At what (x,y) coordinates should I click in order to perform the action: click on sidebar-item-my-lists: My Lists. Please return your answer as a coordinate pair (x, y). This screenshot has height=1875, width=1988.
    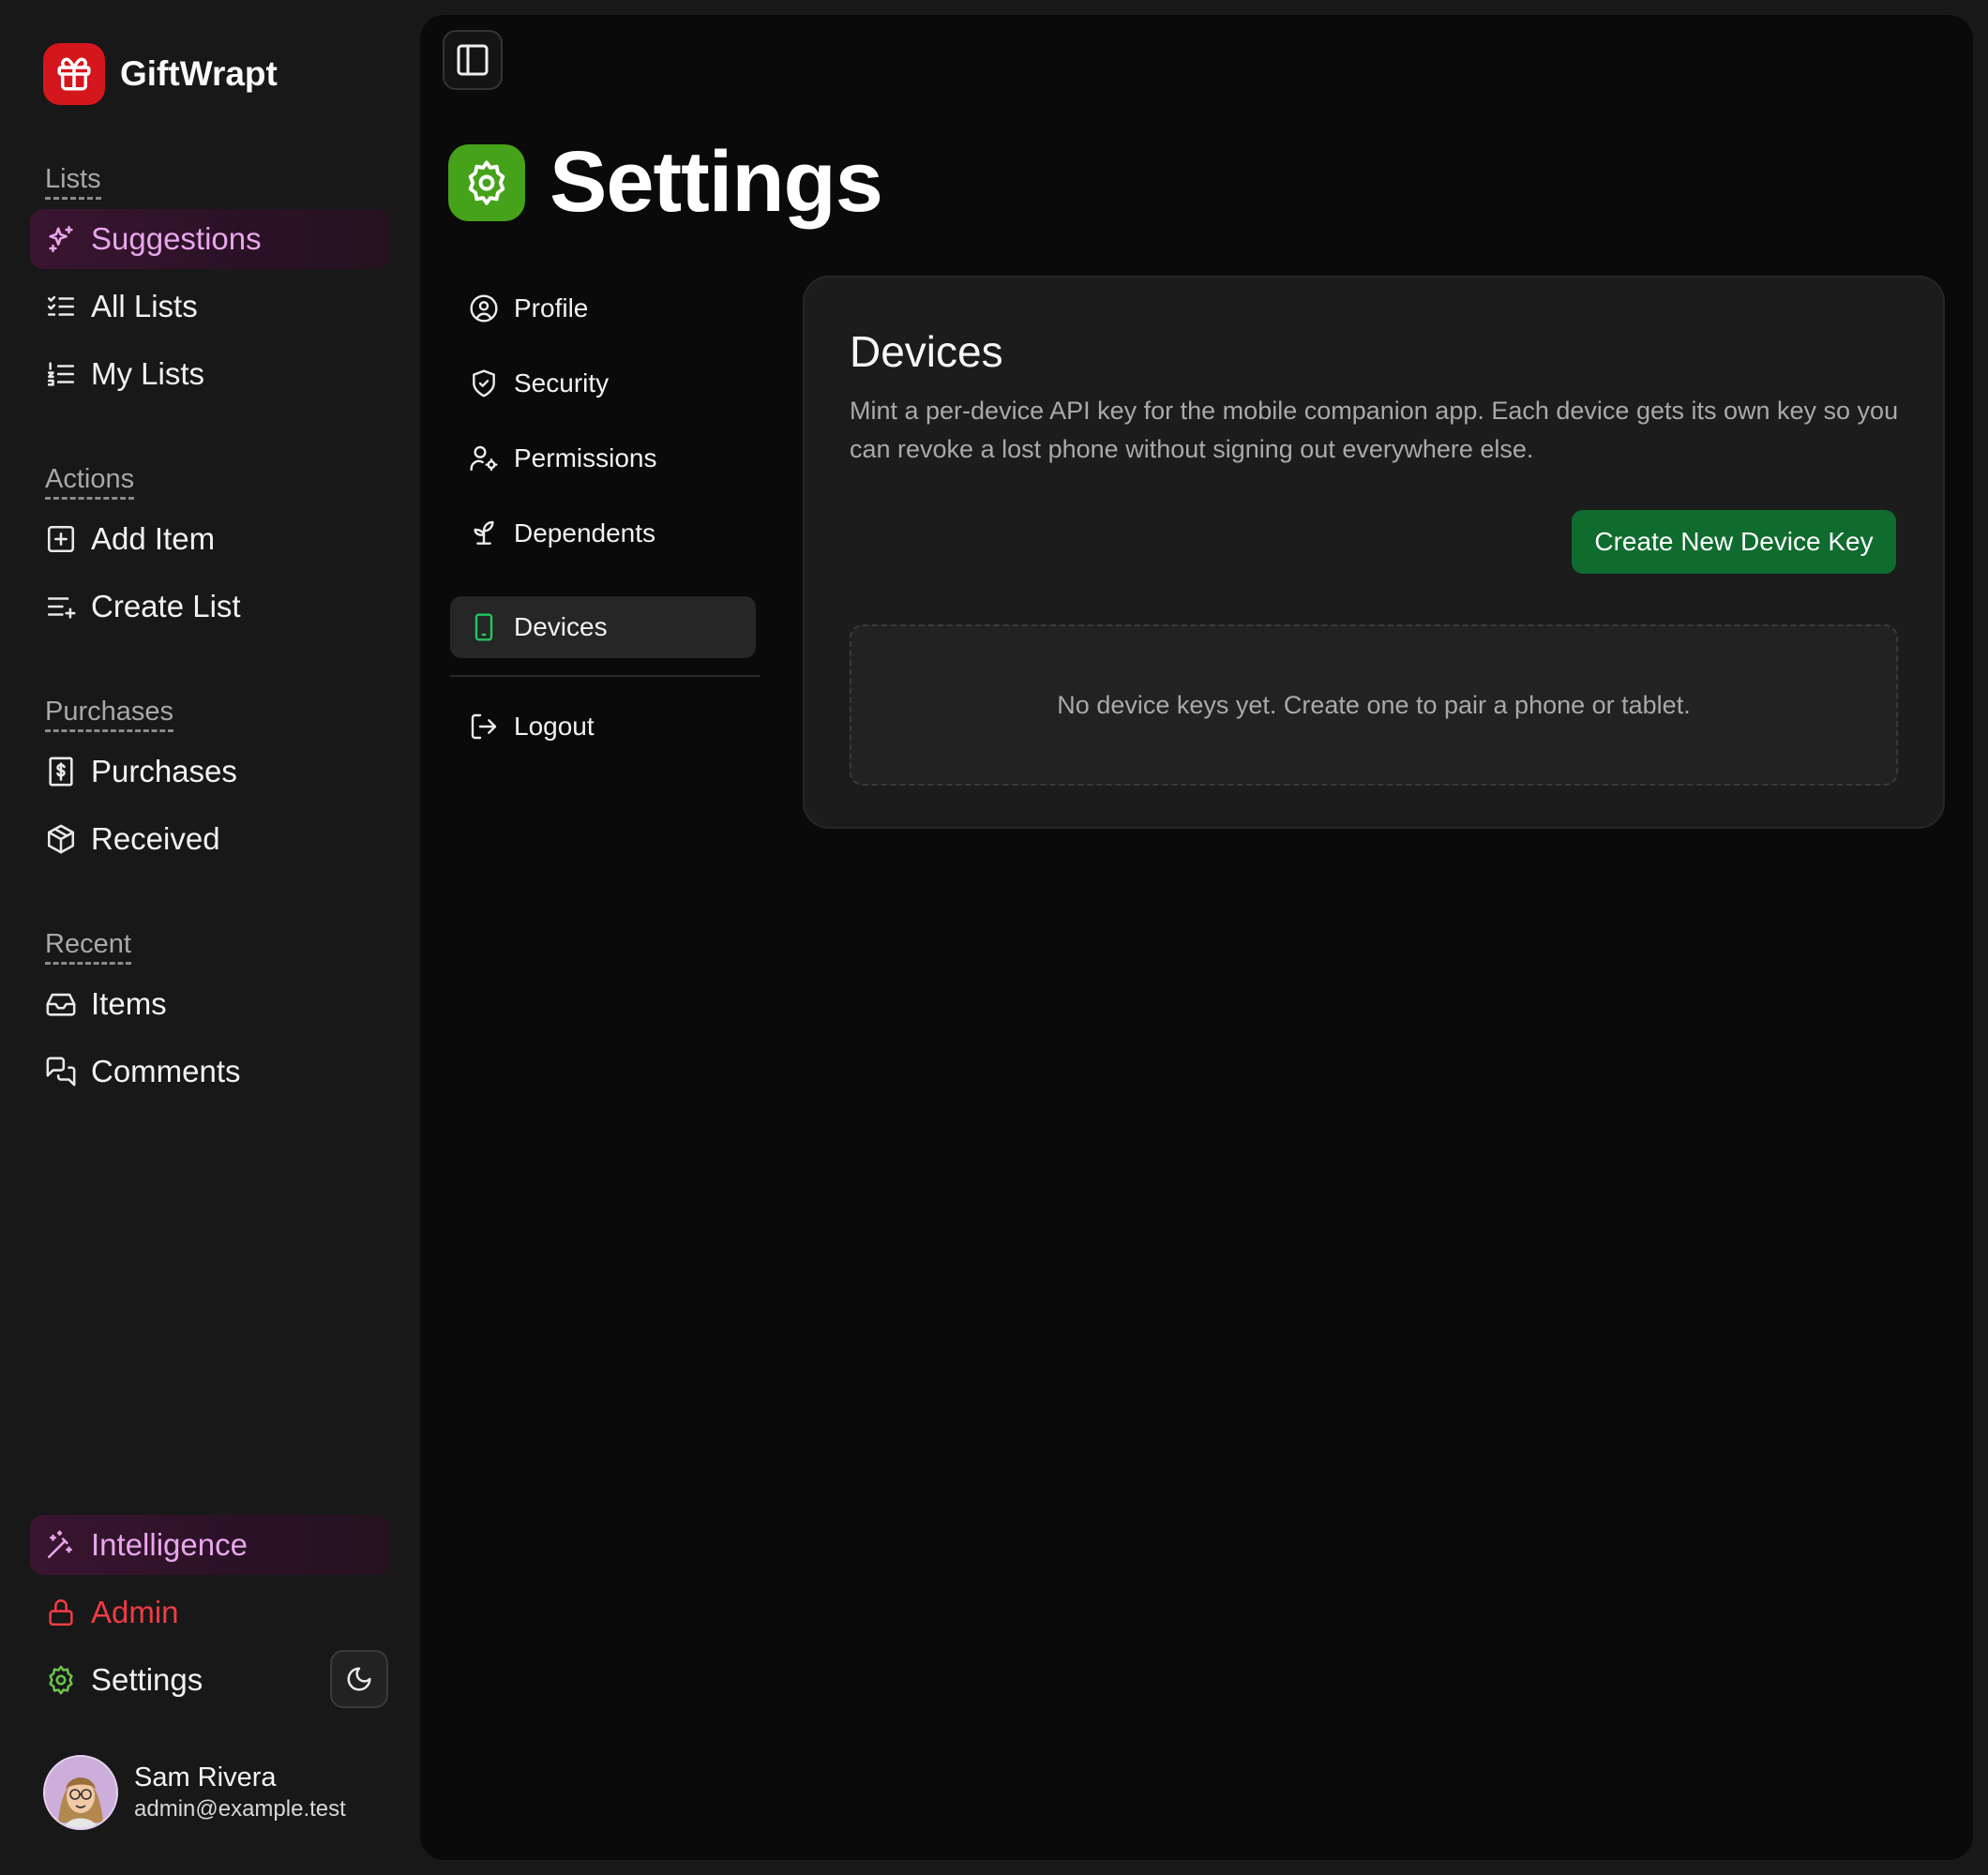
    Looking at the image, I should click on (210, 374).